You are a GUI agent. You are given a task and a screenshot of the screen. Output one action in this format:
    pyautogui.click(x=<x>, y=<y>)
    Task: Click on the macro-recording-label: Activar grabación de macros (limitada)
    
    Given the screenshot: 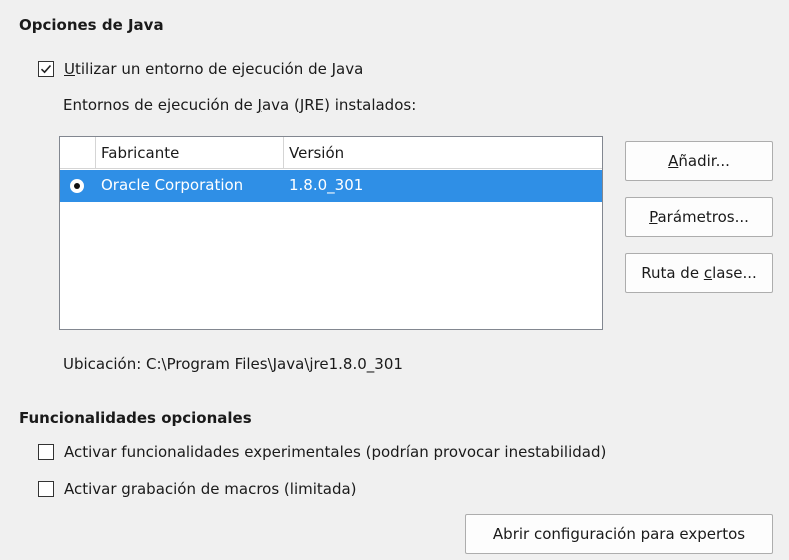 What is the action you would take?
    pyautogui.click(x=210, y=489)
    